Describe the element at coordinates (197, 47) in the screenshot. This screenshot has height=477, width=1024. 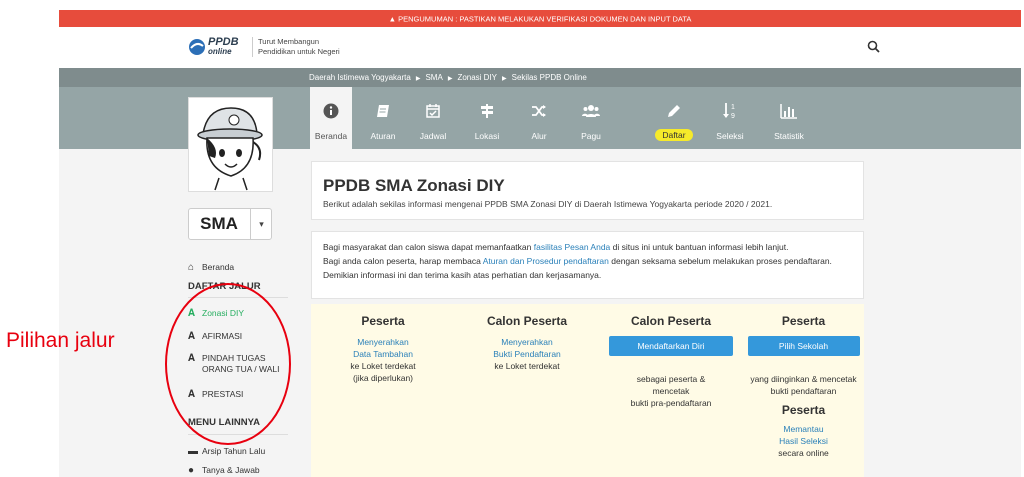
I see `logo-swirl-icon` at that location.